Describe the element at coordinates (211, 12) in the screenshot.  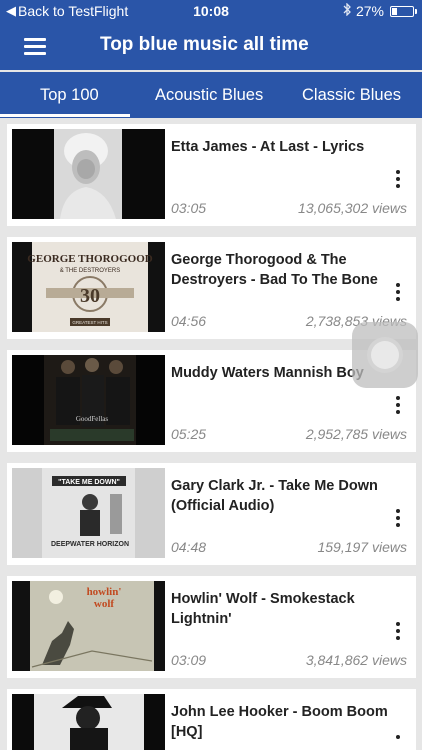
I see `status-bar: ◀ Back to TestFlight 10:08 27%` at that location.